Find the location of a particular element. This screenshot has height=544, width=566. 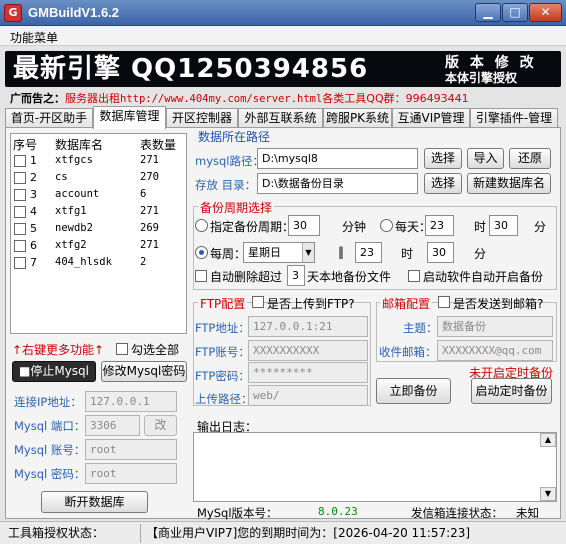

ad-label: 广而告之： is located at coordinates (37, 98).